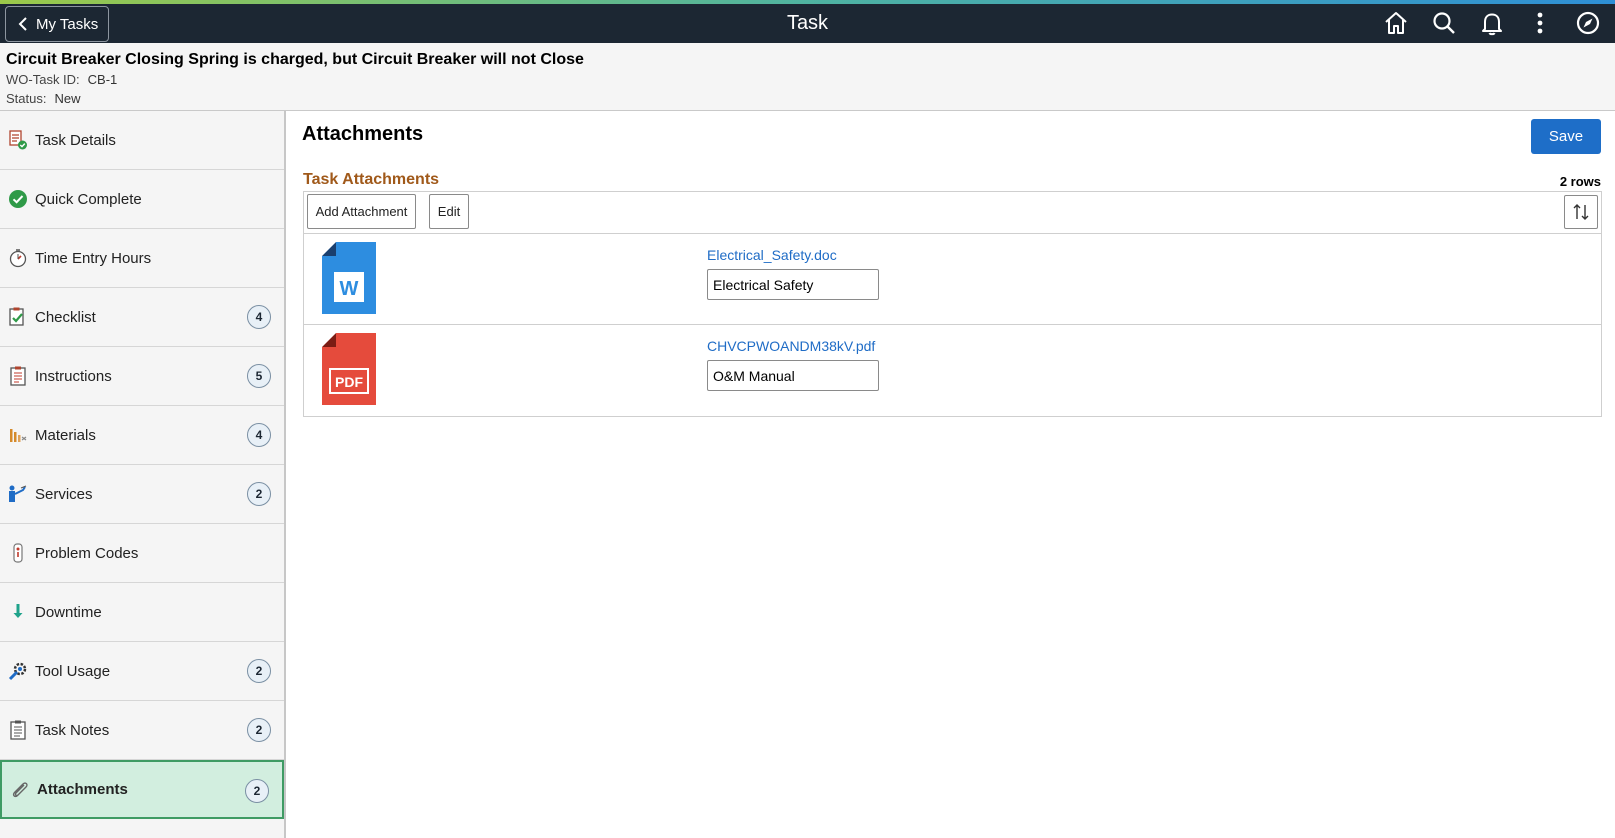 The image size is (1615, 838). What do you see at coordinates (259, 730) in the screenshot?
I see `task-notes-count-badge: 2` at bounding box center [259, 730].